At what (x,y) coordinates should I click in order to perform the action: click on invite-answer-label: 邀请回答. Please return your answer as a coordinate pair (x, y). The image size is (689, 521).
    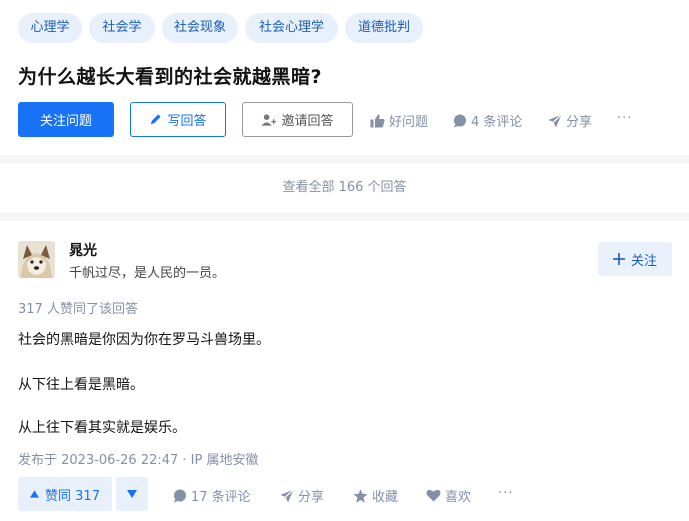
    Looking at the image, I should click on (307, 121).